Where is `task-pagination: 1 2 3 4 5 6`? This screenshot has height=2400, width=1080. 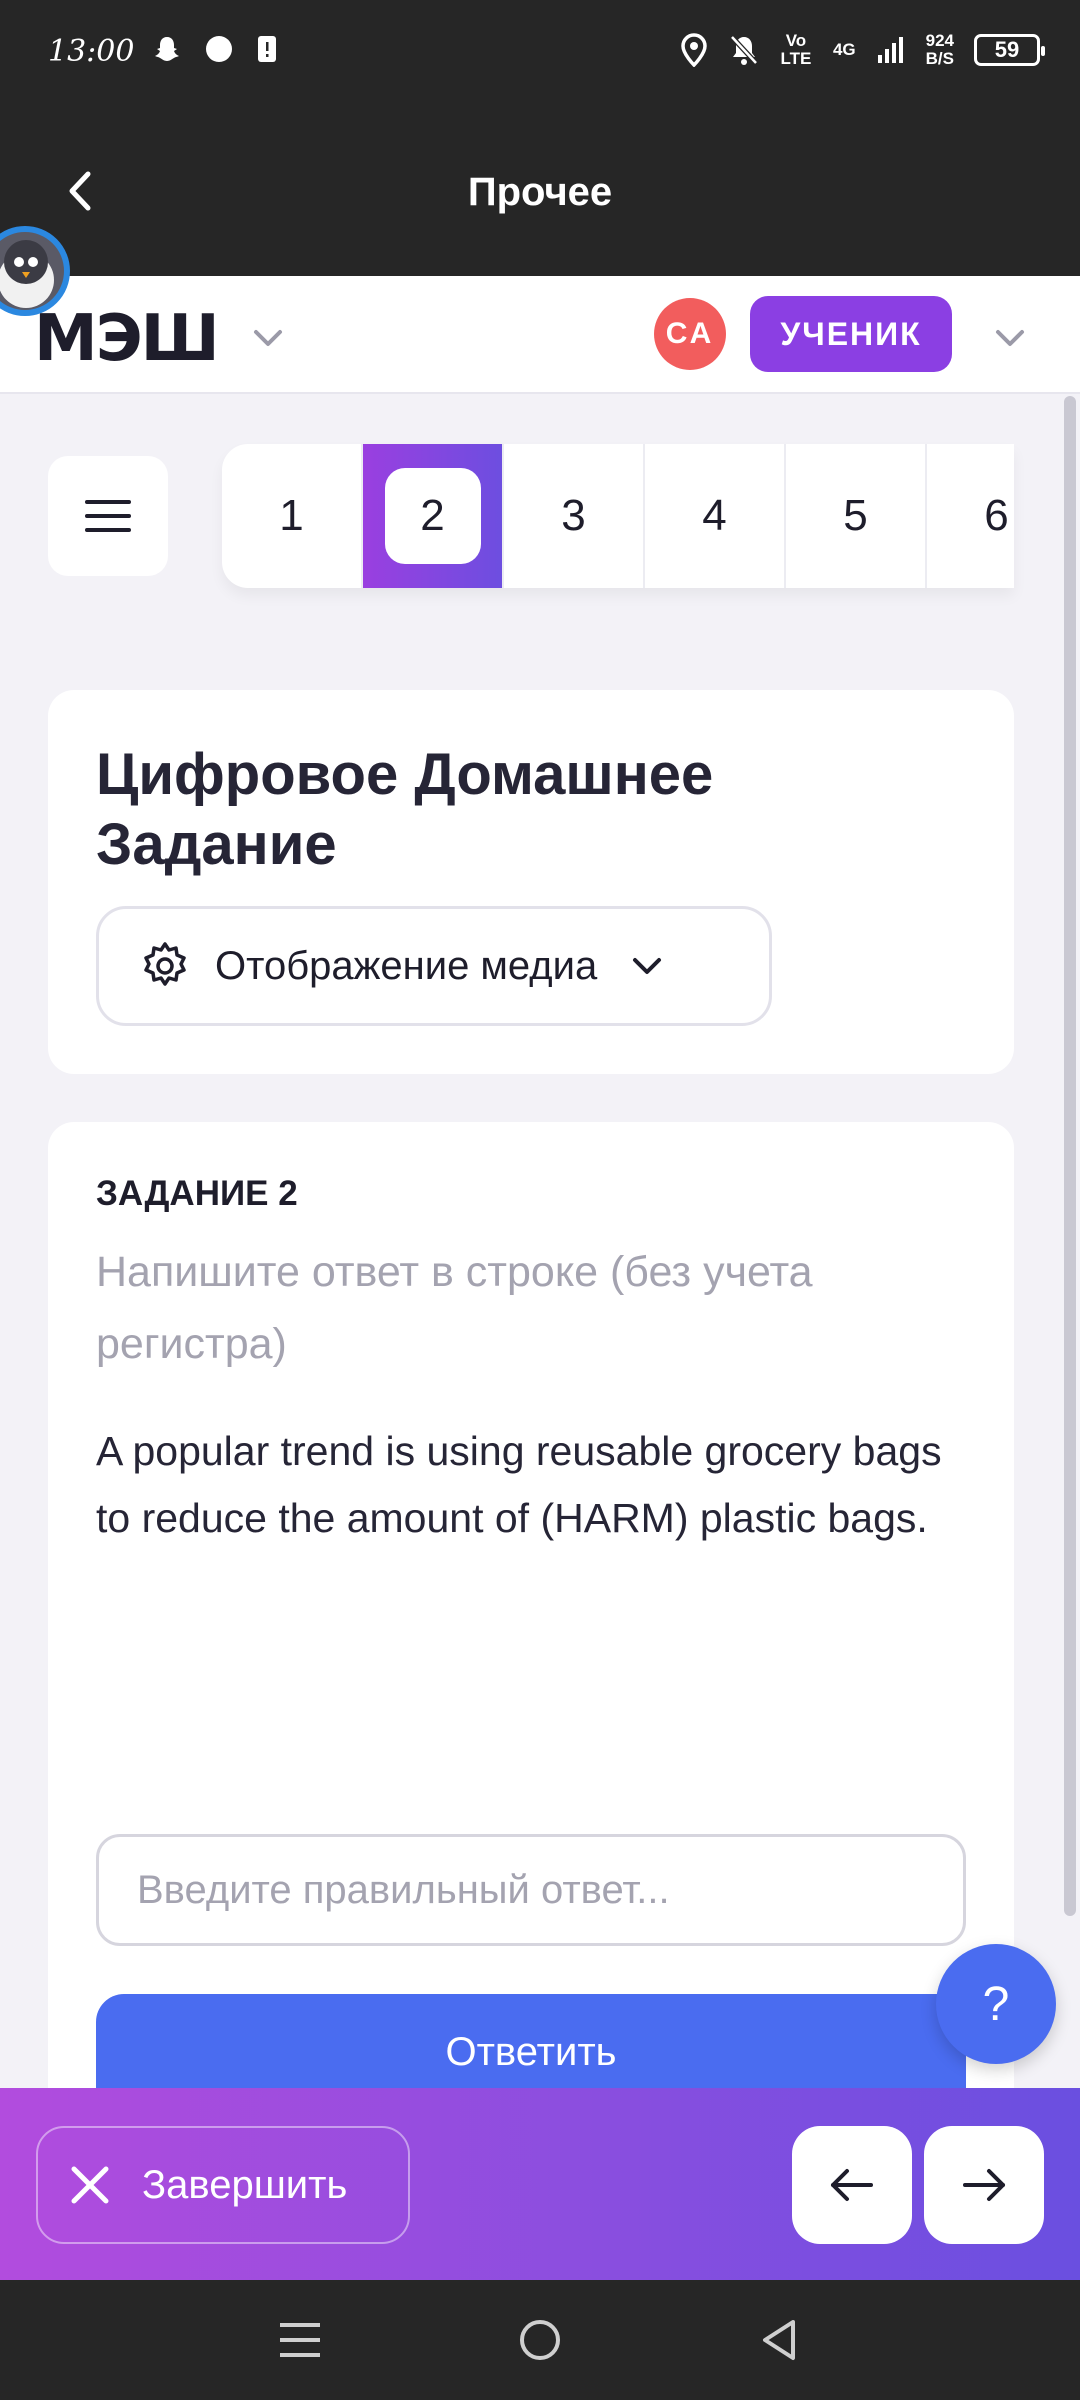 task-pagination: 1 2 3 4 5 6 is located at coordinates (618, 516).